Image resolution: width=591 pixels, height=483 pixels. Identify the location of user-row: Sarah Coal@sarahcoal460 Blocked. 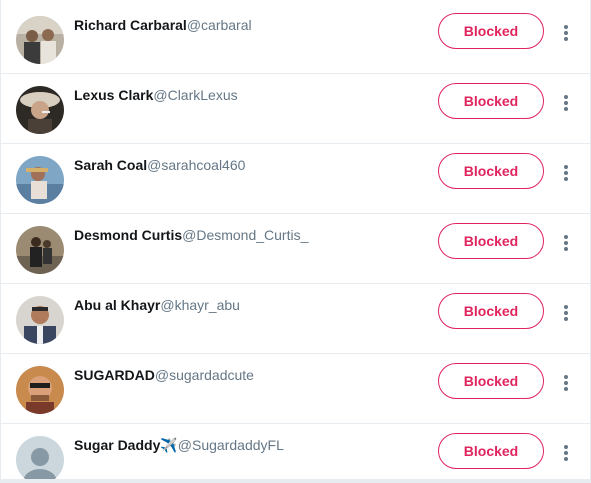
(295, 179).